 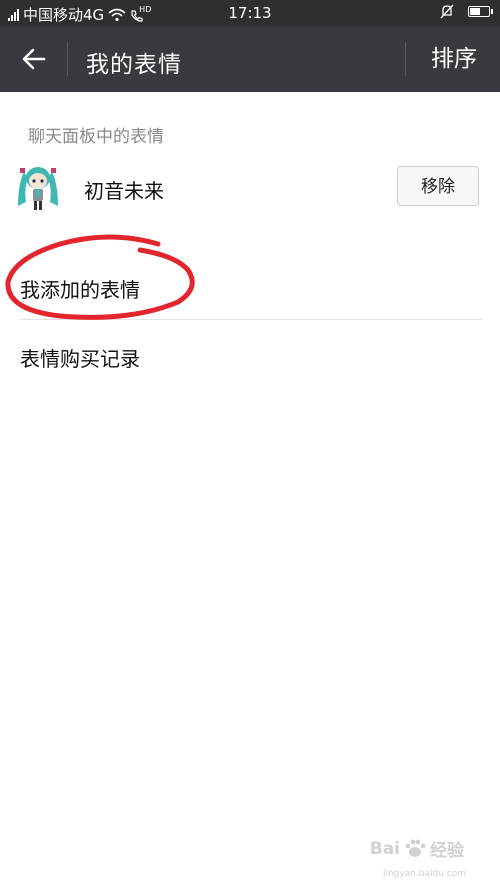 What do you see at coordinates (438, 186) in the screenshot?
I see `remove-button: 移除` at bounding box center [438, 186].